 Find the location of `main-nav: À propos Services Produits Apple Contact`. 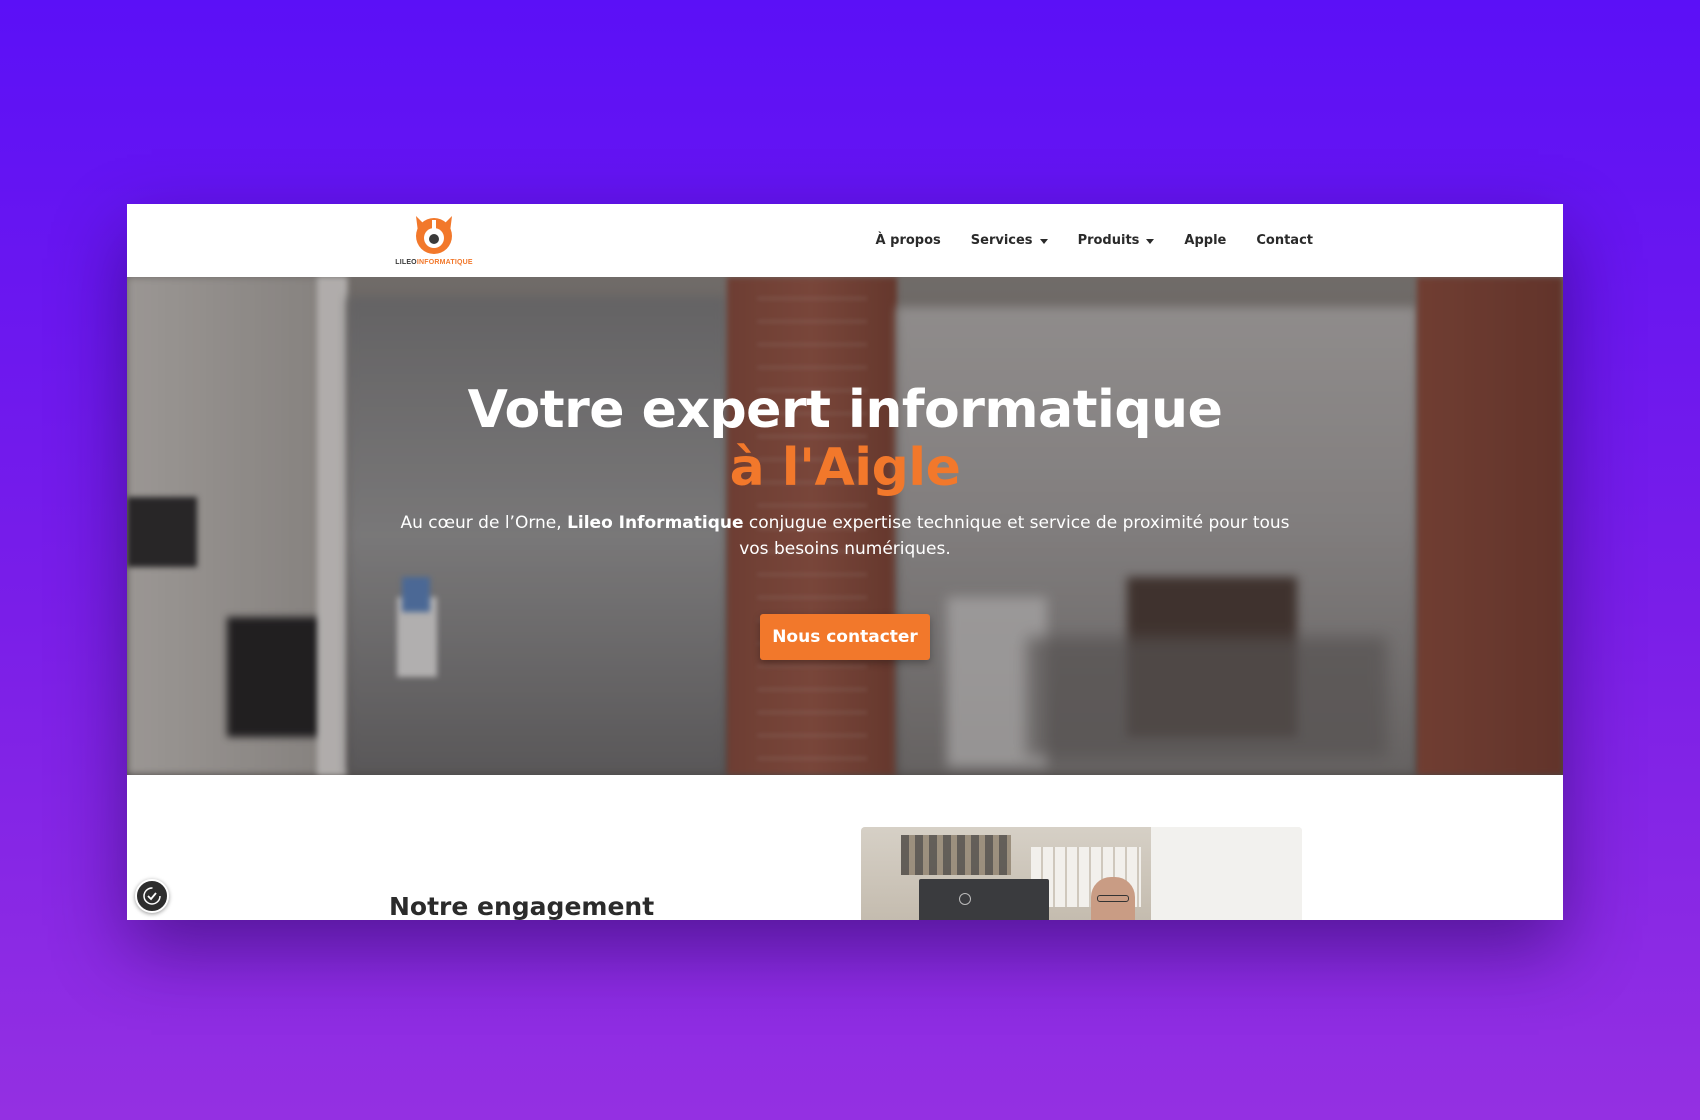

main-nav: À propos Services Produits Apple Contact is located at coordinates (1094, 240).